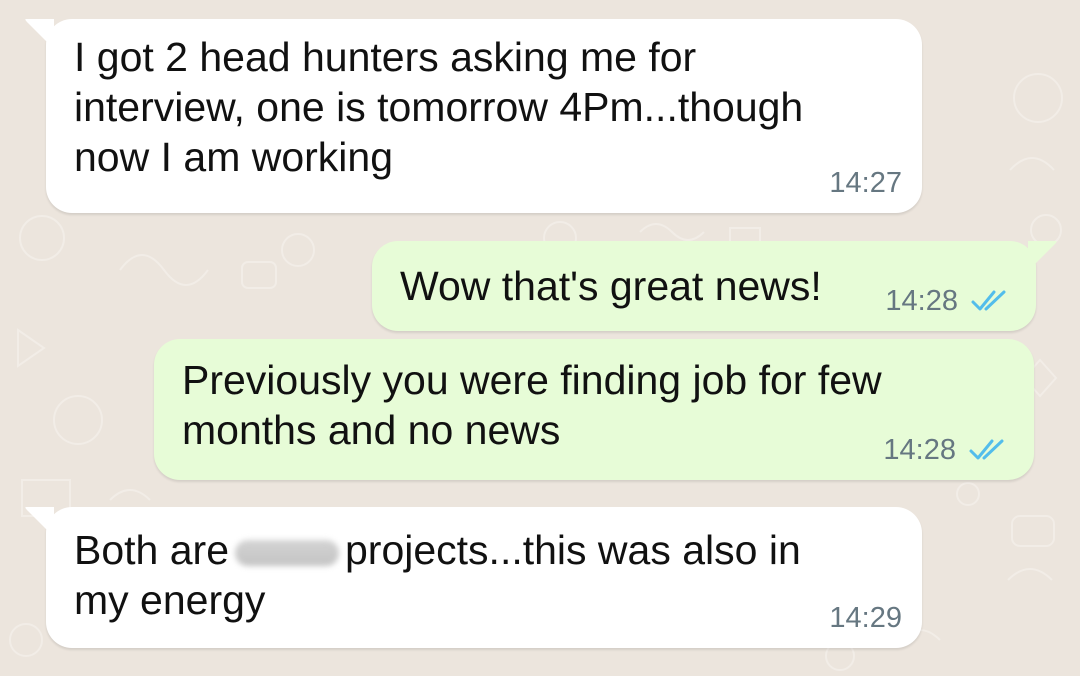 The width and height of the screenshot is (1080, 676). Describe the element at coordinates (611, 286) in the screenshot. I see `message-text: Wow that's great news!` at that location.